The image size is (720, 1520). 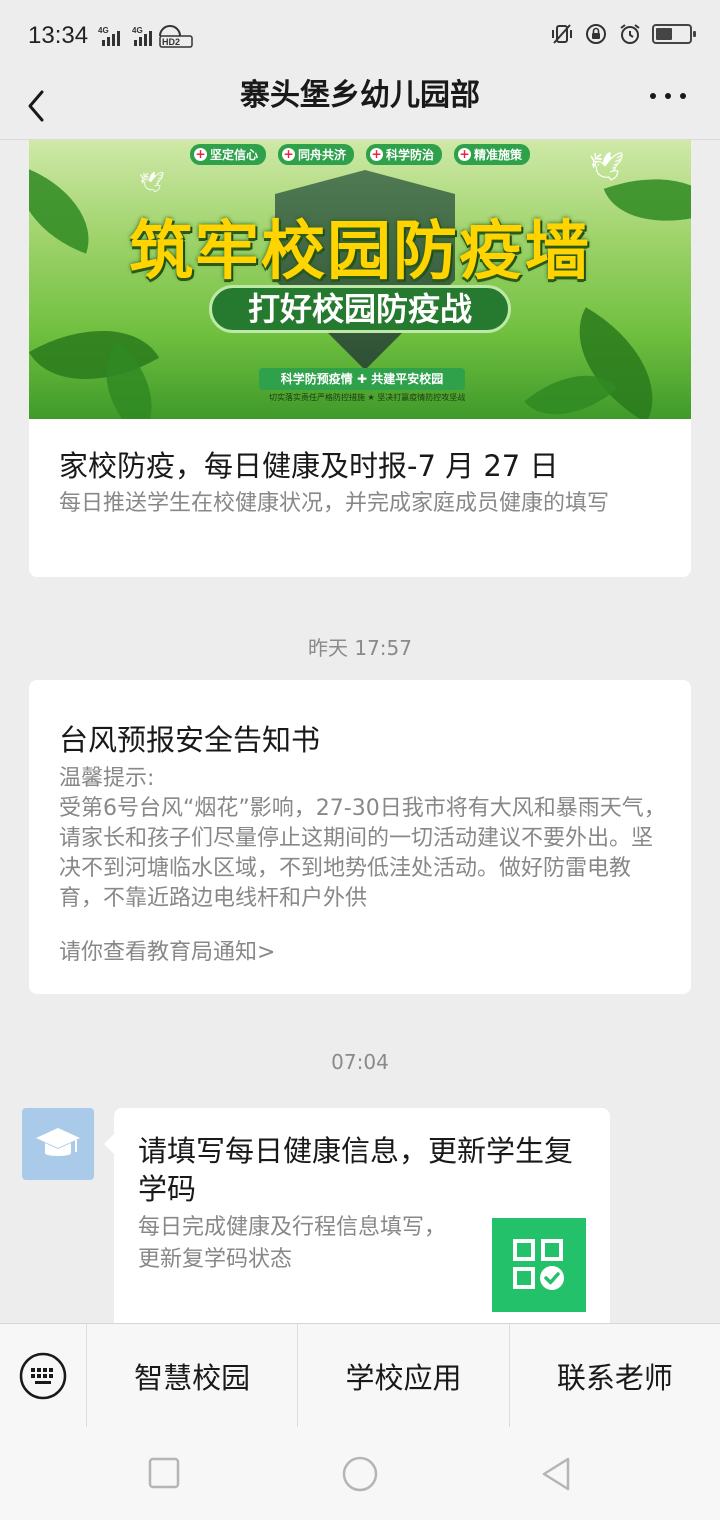 I want to click on card-message-bubble: 请填写每日健康信息，更新学生复学码 每日完成健康及行程信息填写，更新复学码状态, so click(x=357, y=1215).